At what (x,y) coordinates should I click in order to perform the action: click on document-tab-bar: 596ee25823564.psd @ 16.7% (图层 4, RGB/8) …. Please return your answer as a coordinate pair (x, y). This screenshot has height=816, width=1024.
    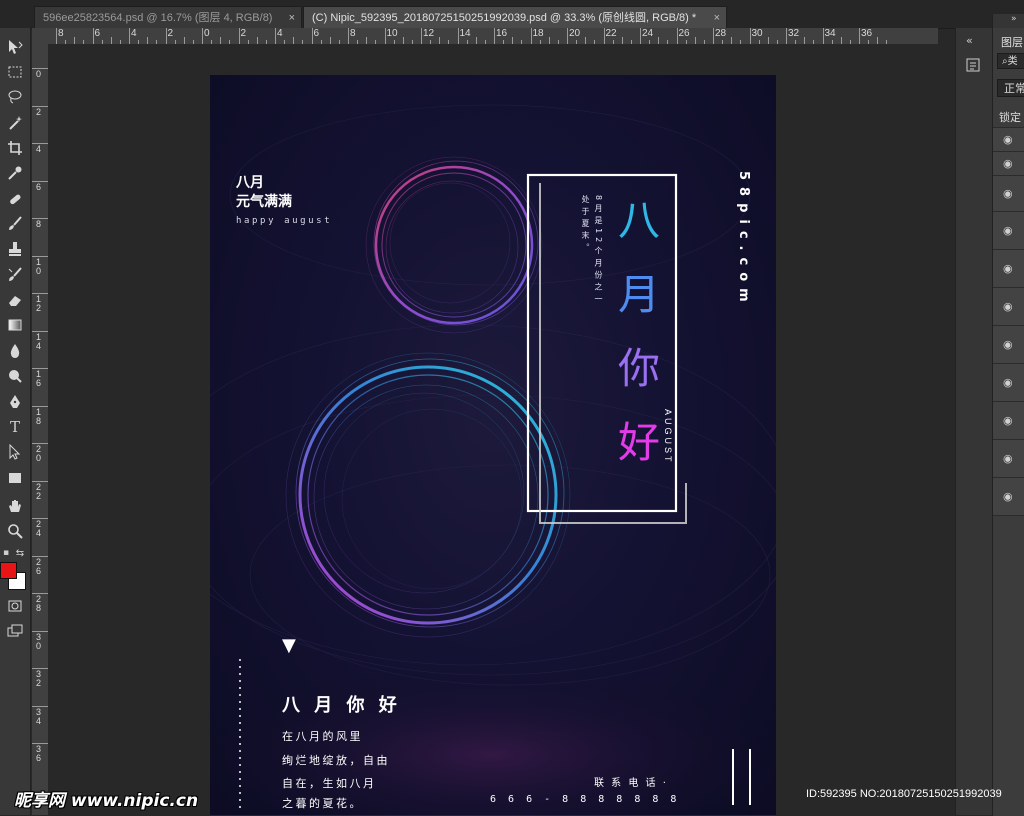
    Looking at the image, I should click on (512, 14).